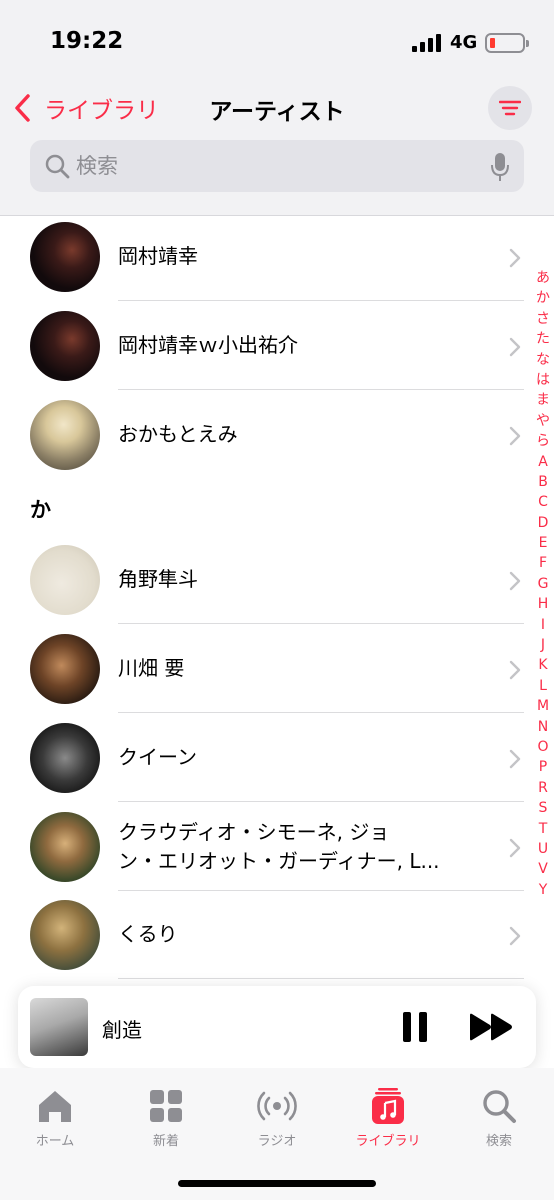 The image size is (554, 1200). I want to click on artist-name: おかもとえみ, so click(178, 434).